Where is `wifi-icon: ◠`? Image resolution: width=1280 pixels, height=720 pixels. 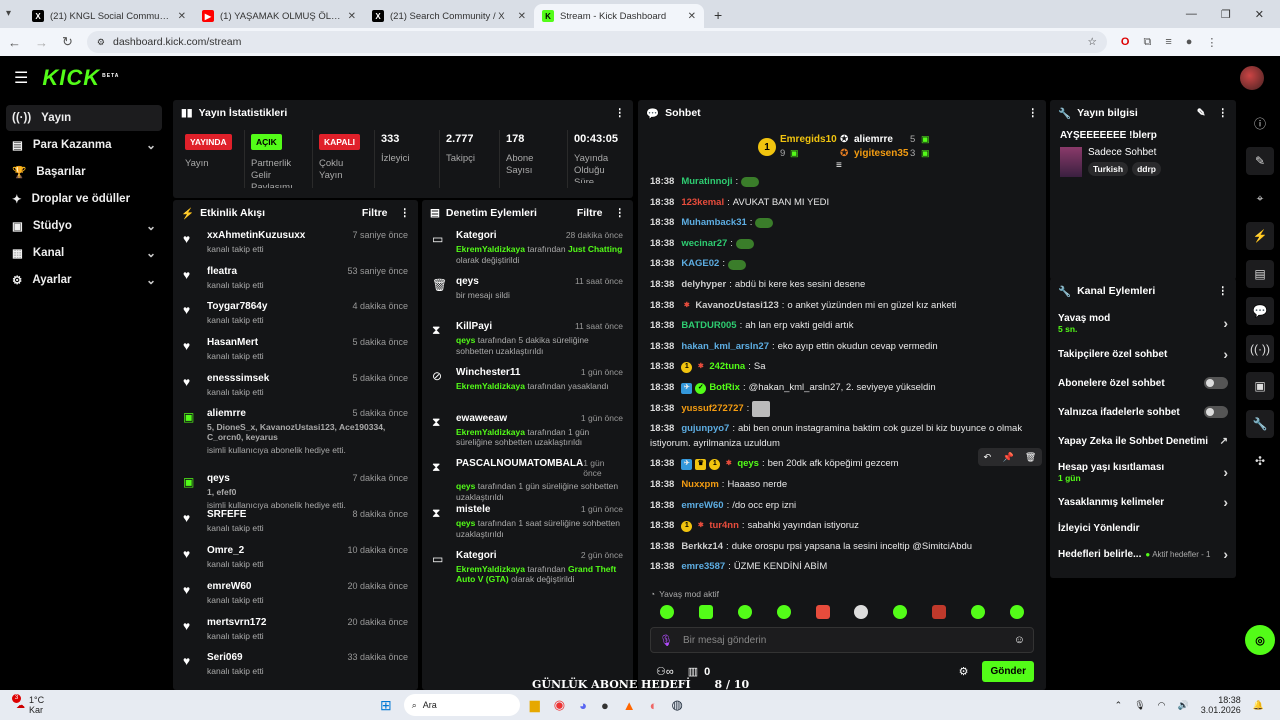 wifi-icon: ◠ is located at coordinates (1162, 705).